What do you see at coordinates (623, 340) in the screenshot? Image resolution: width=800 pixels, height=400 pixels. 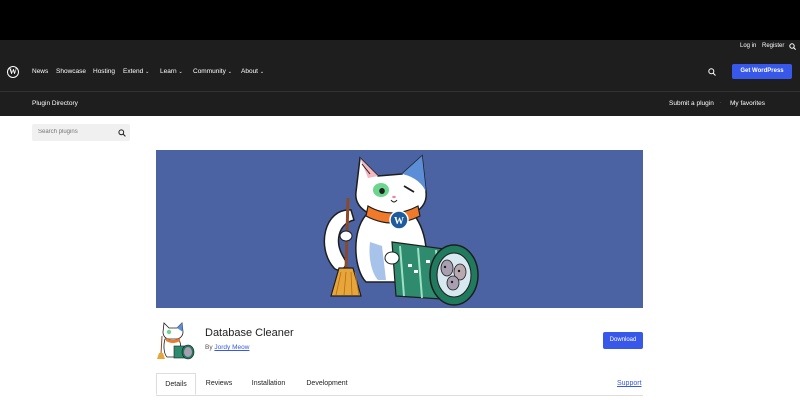 I see `download-button: Download` at bounding box center [623, 340].